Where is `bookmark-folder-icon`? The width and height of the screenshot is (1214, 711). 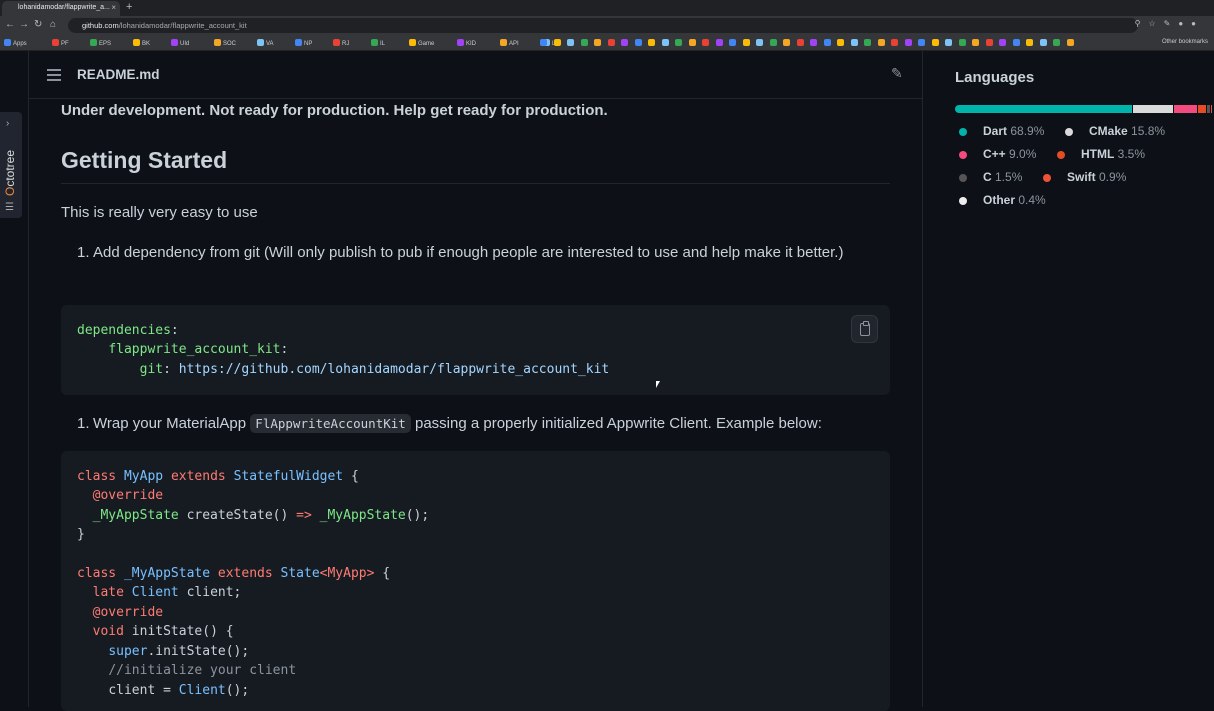
bookmark-folder-icon is located at coordinates (260, 42).